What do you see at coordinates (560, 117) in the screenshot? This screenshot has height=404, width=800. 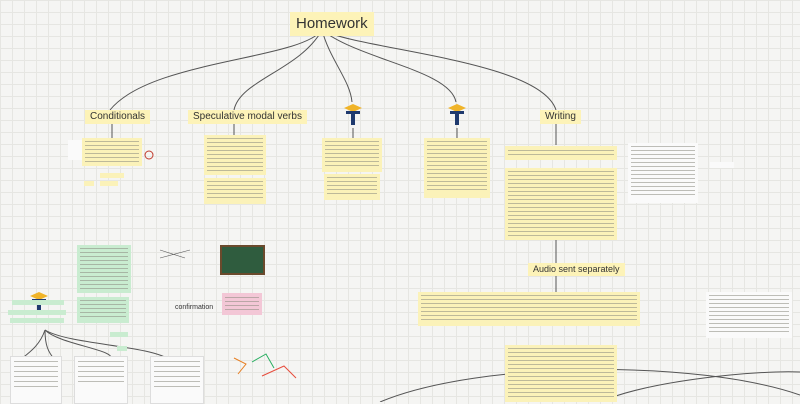 I see `topic-writing: Writing` at bounding box center [560, 117].